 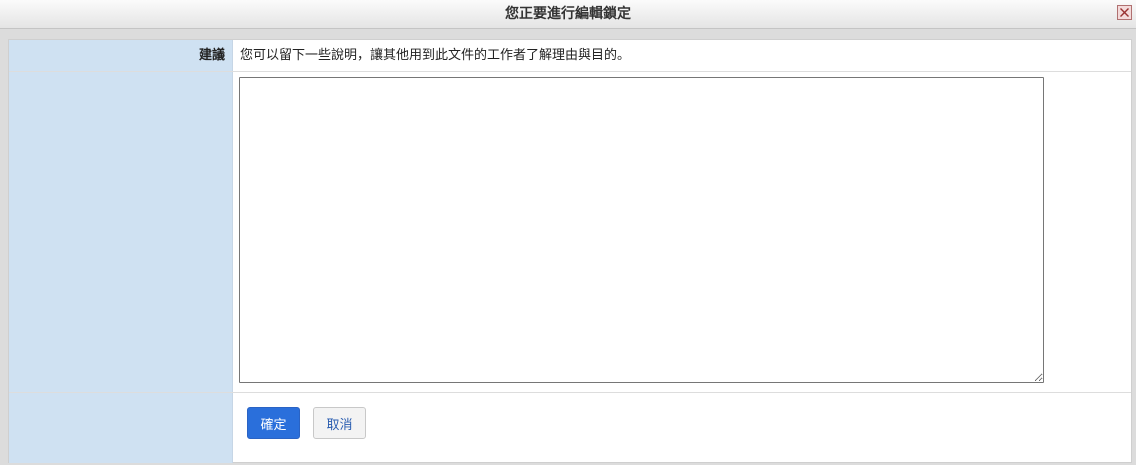 What do you see at coordinates (435, 55) in the screenshot?
I see `suggestion-text: 您可以留下一些說明，讓其他用到此文件的工作者了解理由與目的。` at bounding box center [435, 55].